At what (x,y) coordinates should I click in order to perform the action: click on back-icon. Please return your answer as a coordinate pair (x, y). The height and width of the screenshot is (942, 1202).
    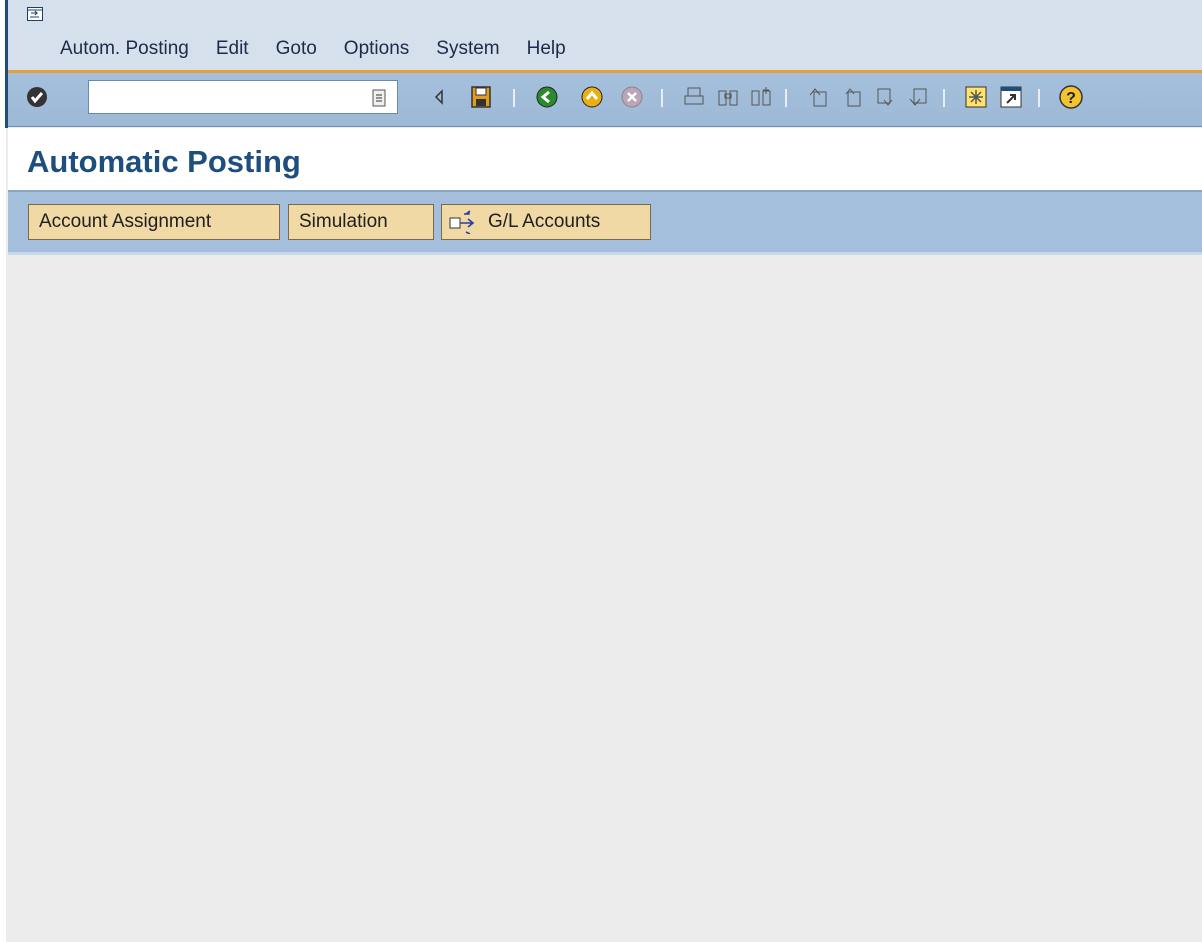
    Looking at the image, I should click on (547, 97).